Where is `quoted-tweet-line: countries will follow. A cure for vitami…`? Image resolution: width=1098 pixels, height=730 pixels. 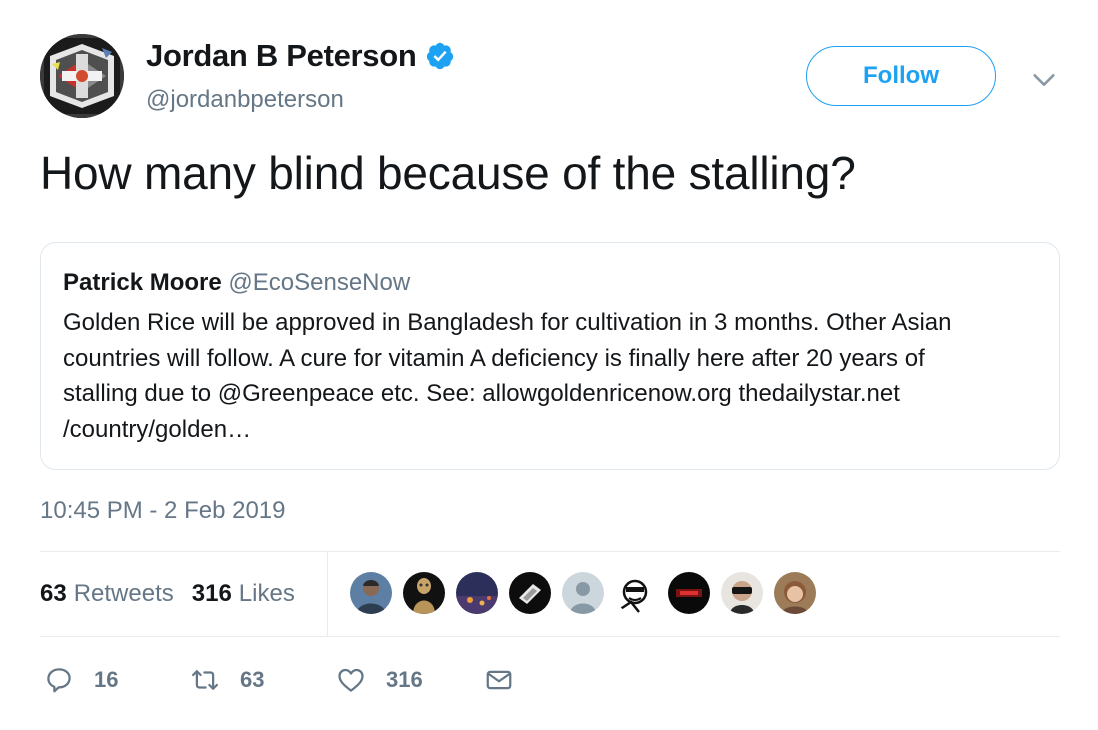 quoted-tweet-line: countries will follow. A cure for vitami… is located at coordinates (494, 358).